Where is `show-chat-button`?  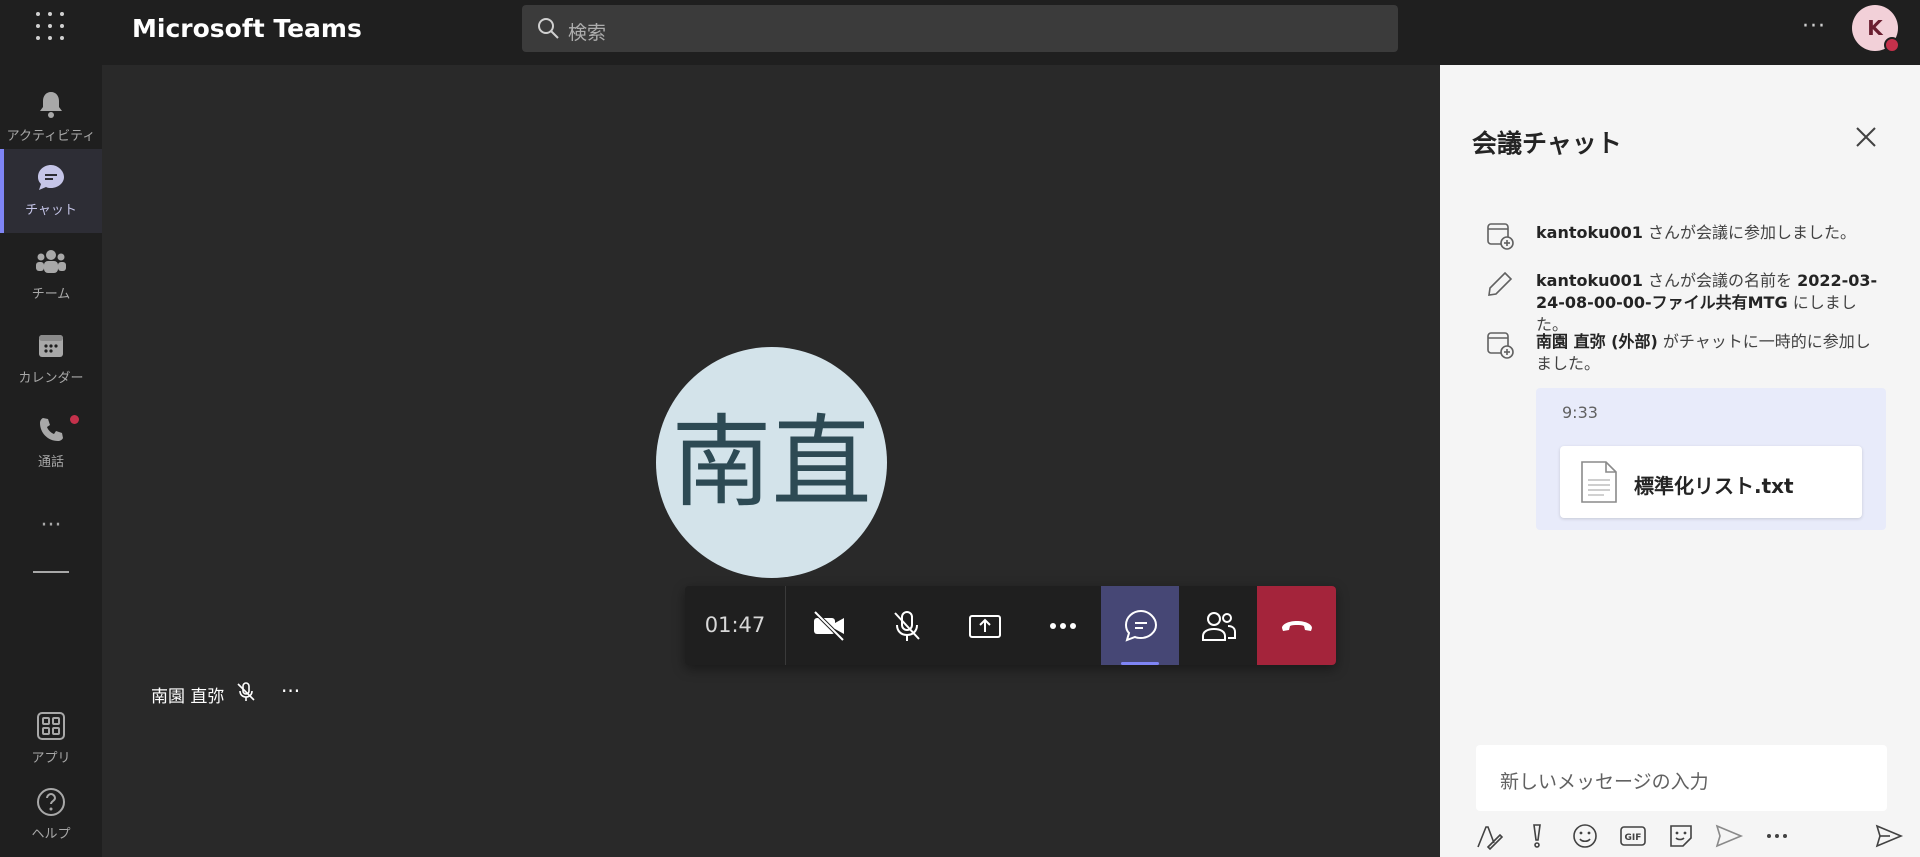
show-chat-button is located at coordinates (1140, 625).